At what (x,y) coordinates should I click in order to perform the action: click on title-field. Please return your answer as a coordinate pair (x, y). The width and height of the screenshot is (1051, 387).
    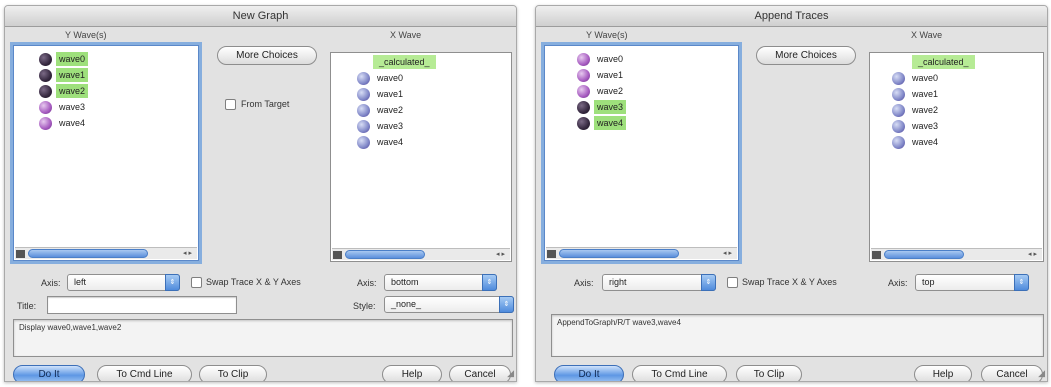
    Looking at the image, I should click on (142, 305).